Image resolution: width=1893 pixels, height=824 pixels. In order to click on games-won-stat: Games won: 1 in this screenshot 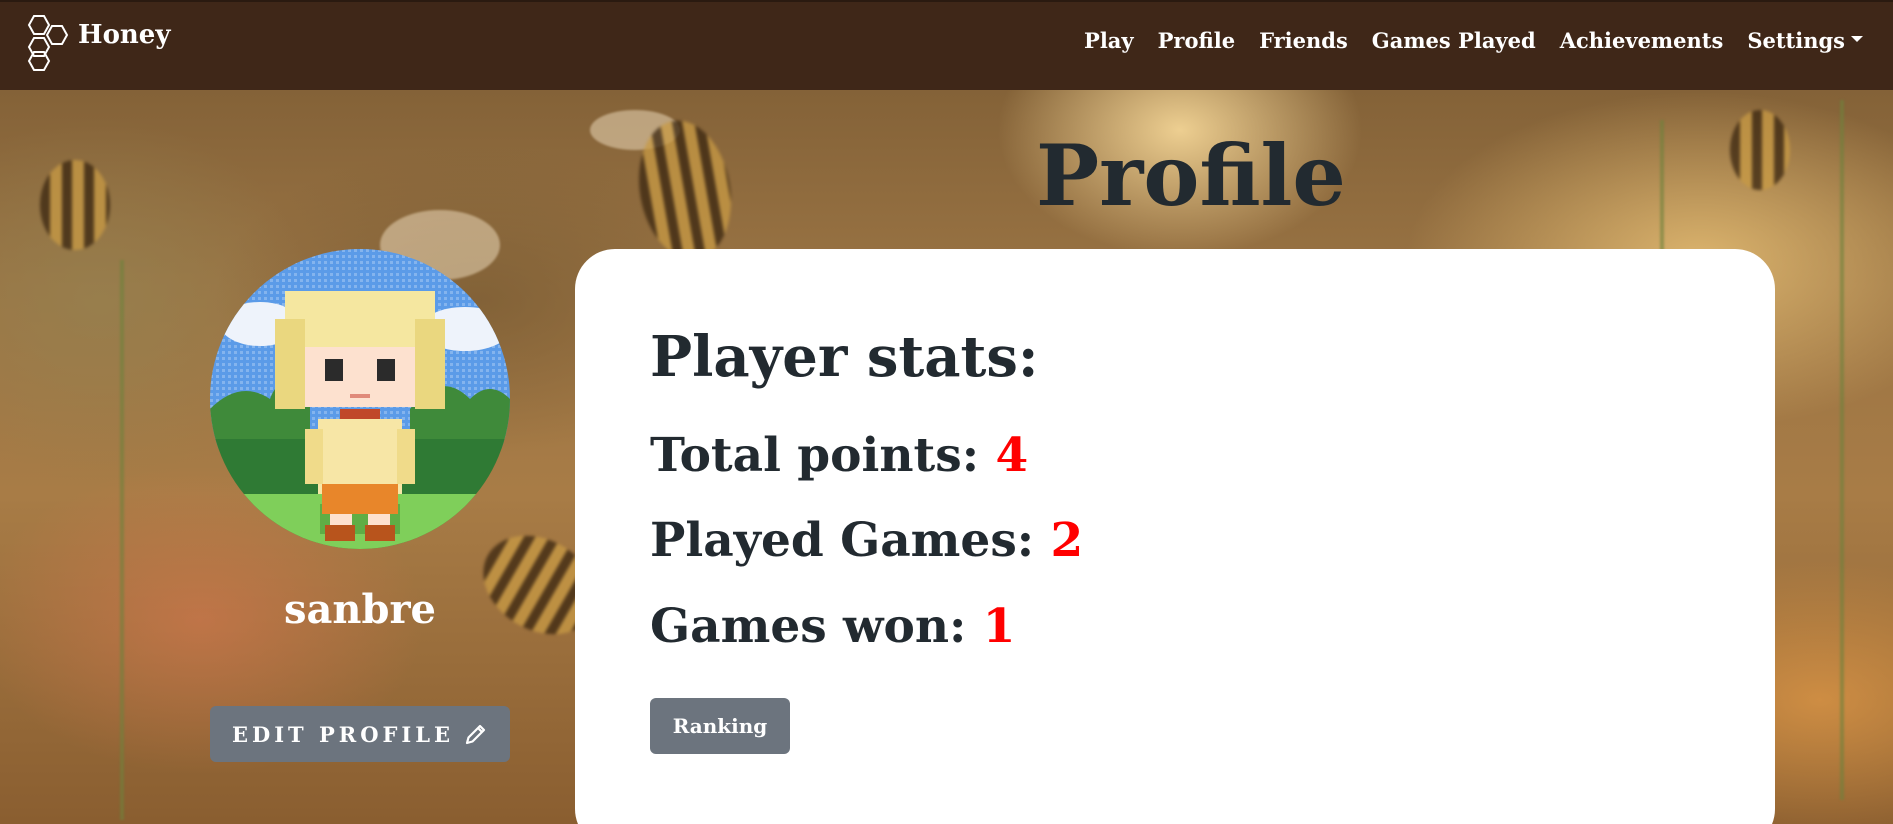, I will do `click(832, 626)`.